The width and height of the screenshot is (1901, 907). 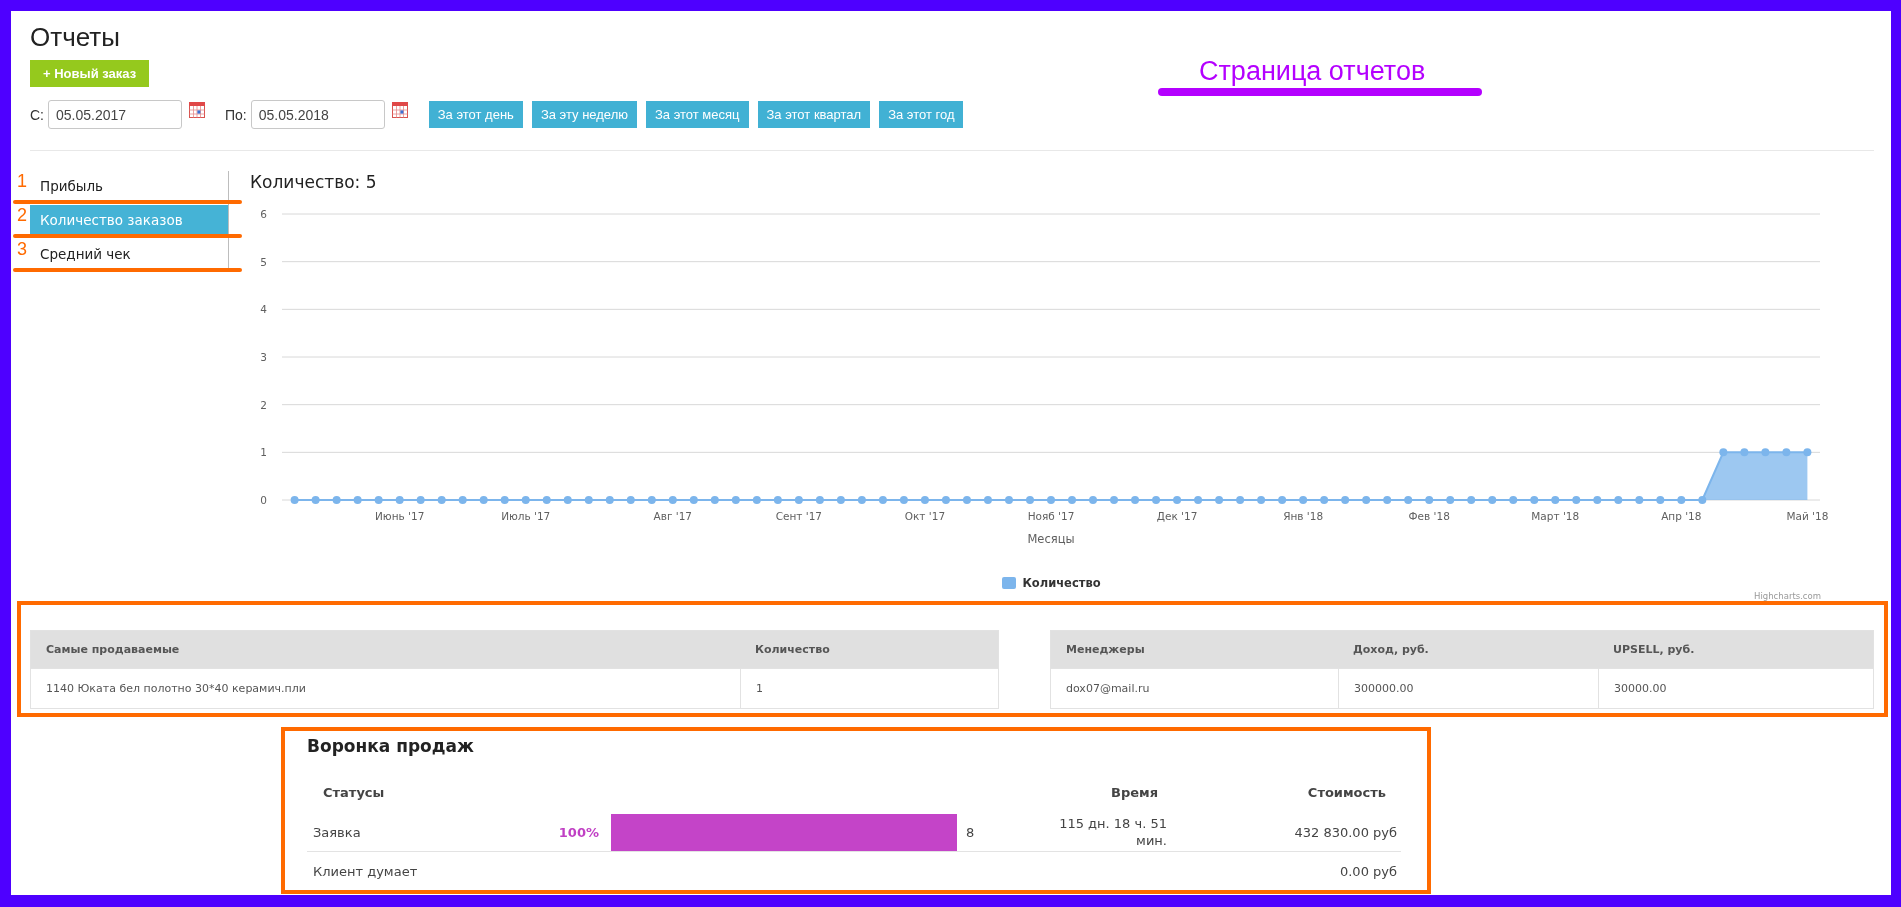 I want to click on report-menu-item: Количество заказов, so click(x=129, y=219).